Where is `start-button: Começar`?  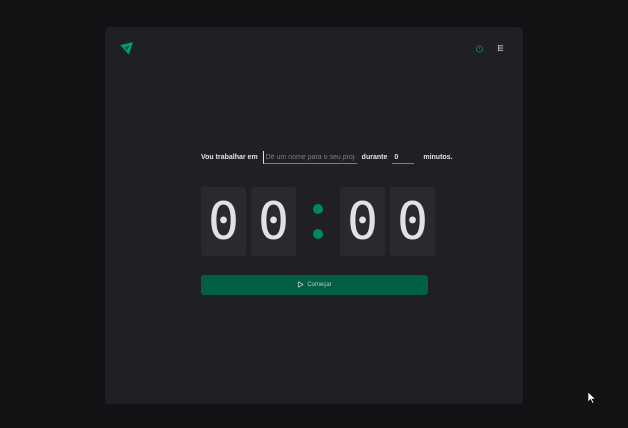 start-button: Começar is located at coordinates (314, 285).